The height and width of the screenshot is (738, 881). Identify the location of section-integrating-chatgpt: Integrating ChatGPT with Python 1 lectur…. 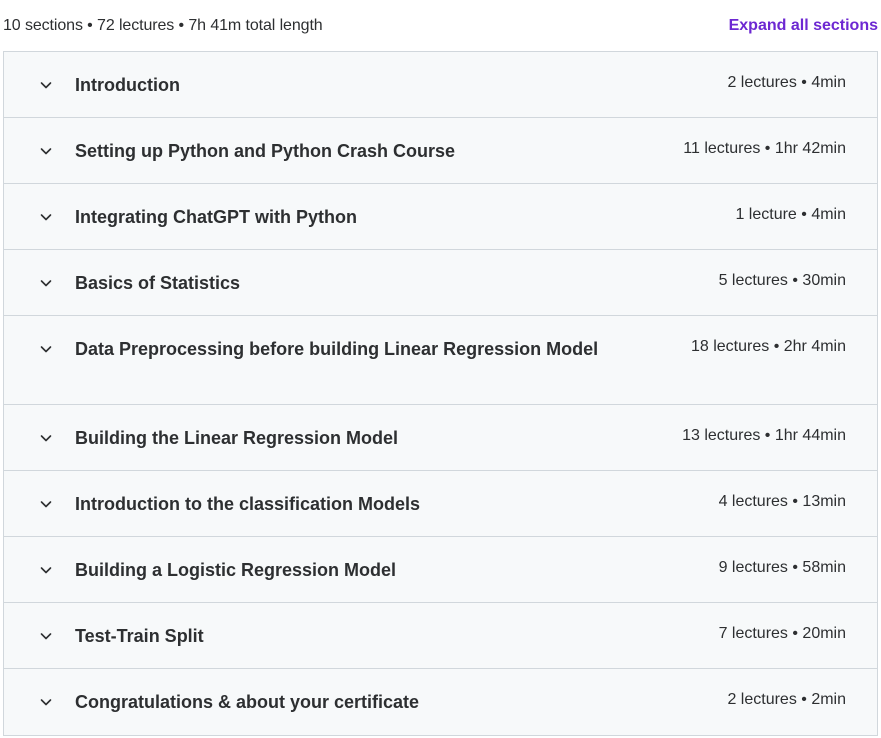
(440, 217).